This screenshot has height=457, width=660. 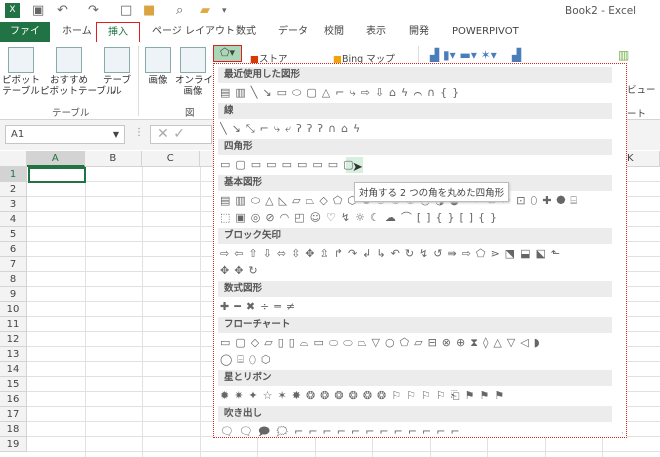 What do you see at coordinates (190, 113) in the screenshot?
I see `group-label-illustrations: 図` at bounding box center [190, 113].